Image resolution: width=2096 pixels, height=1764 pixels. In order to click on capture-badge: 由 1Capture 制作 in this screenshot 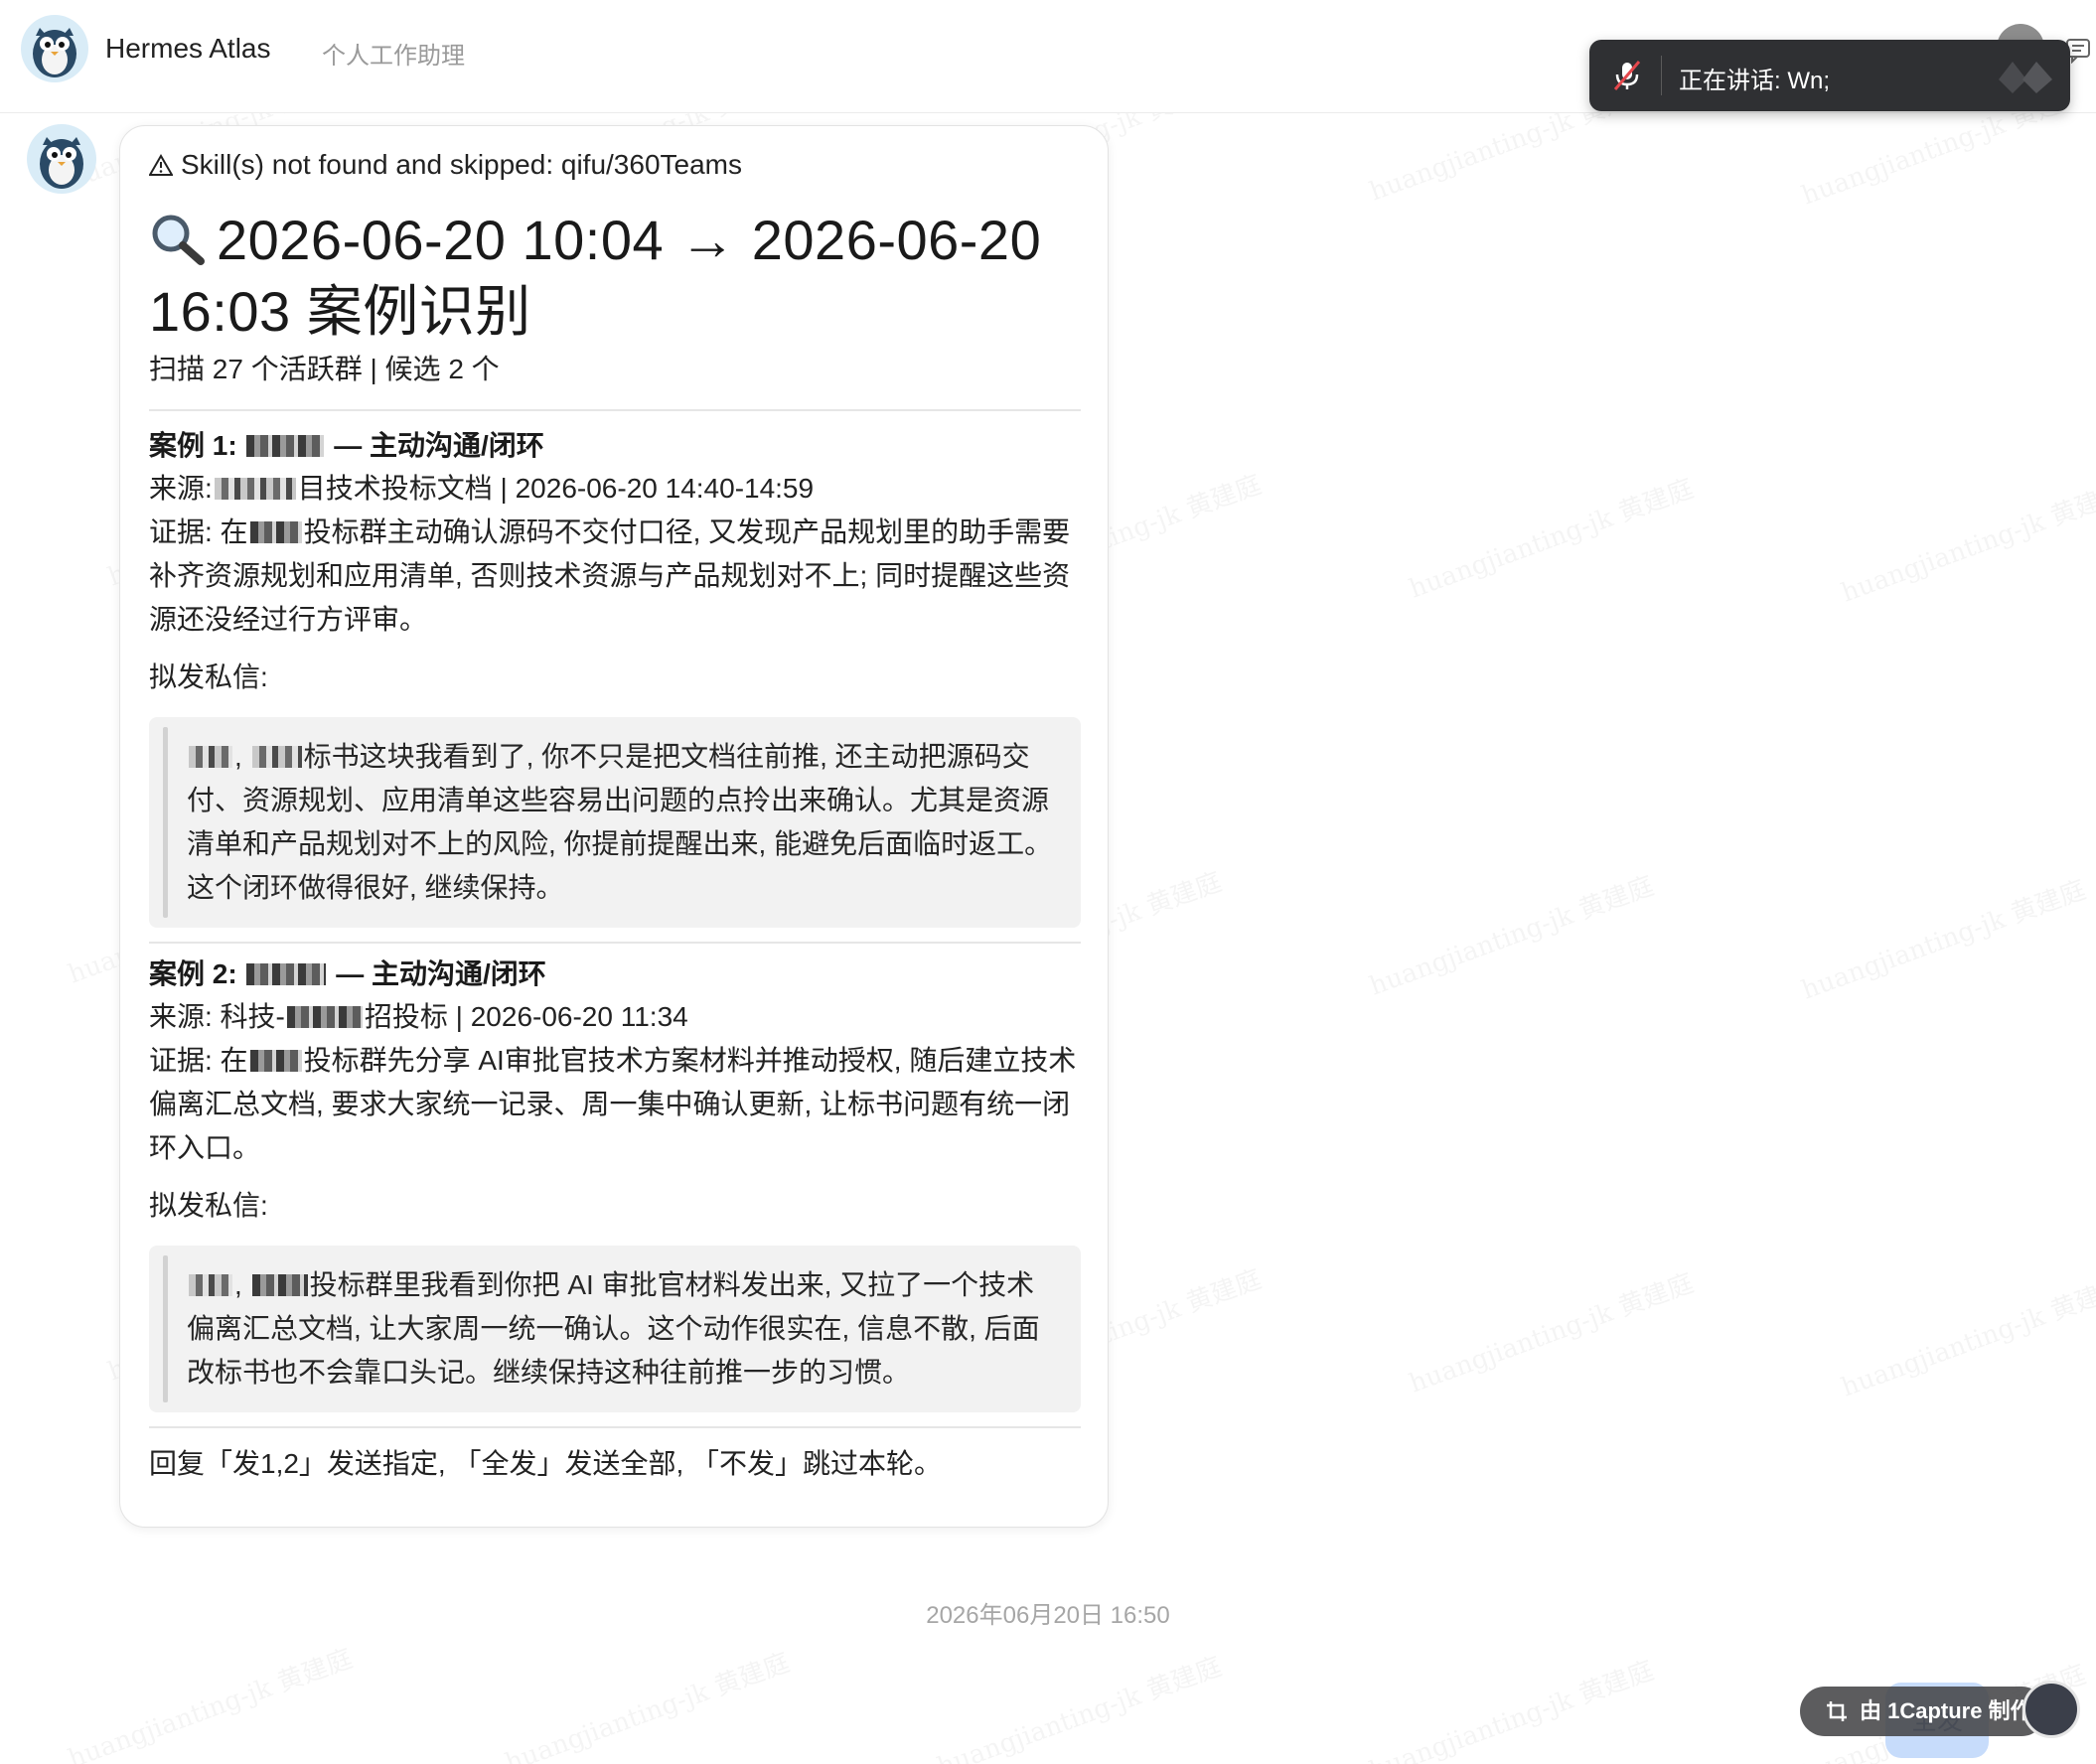, I will do `click(1923, 1711)`.